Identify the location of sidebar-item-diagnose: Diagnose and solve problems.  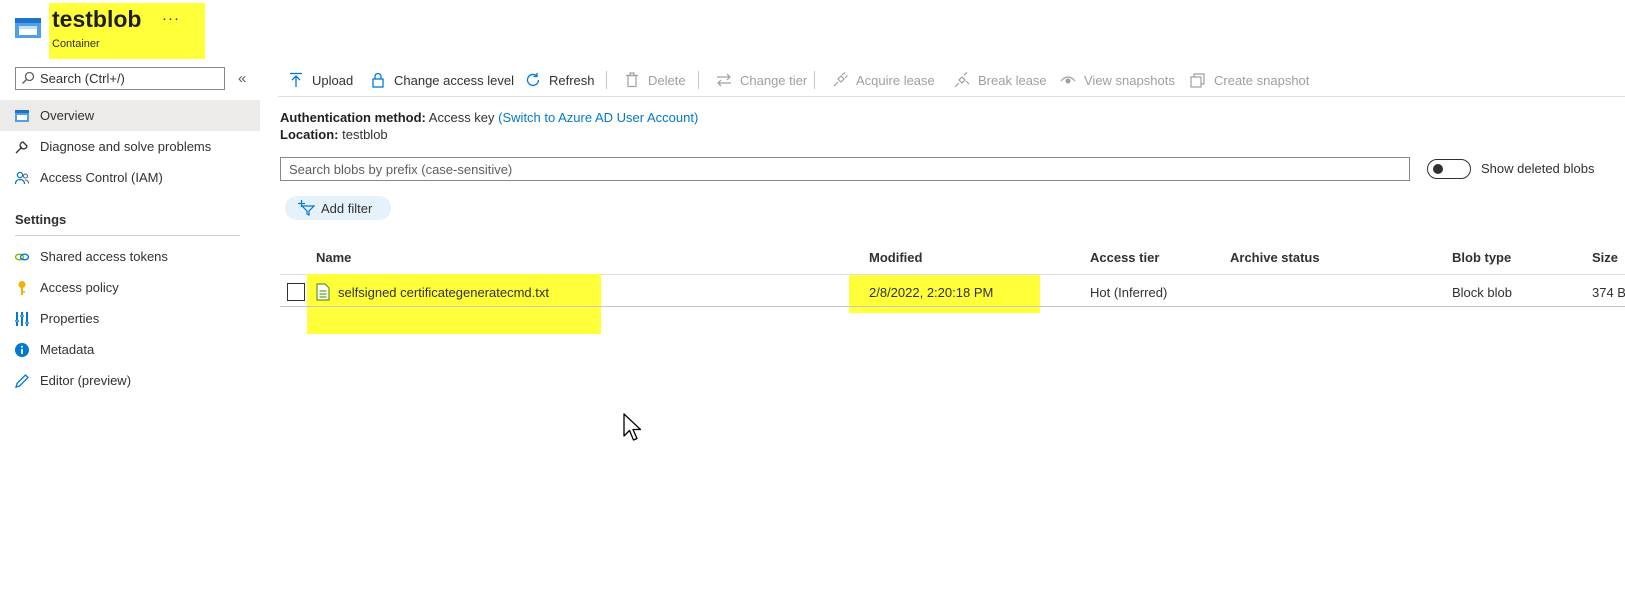
(130, 146).